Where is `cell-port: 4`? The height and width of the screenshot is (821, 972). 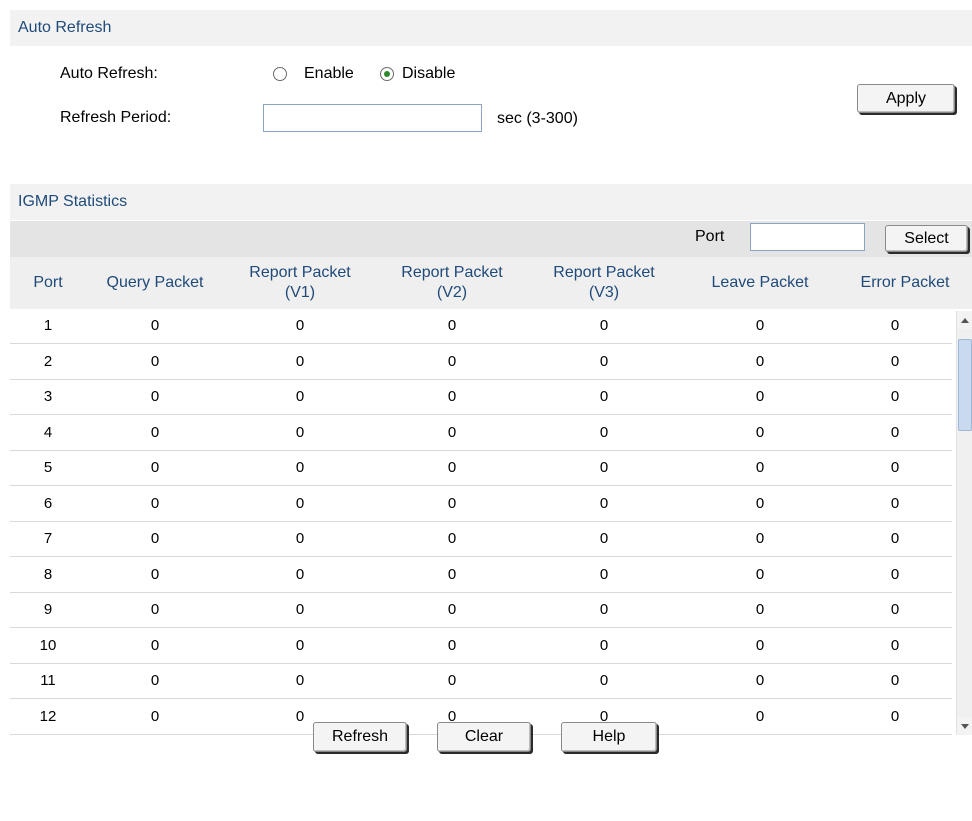
cell-port: 4 is located at coordinates (48, 432).